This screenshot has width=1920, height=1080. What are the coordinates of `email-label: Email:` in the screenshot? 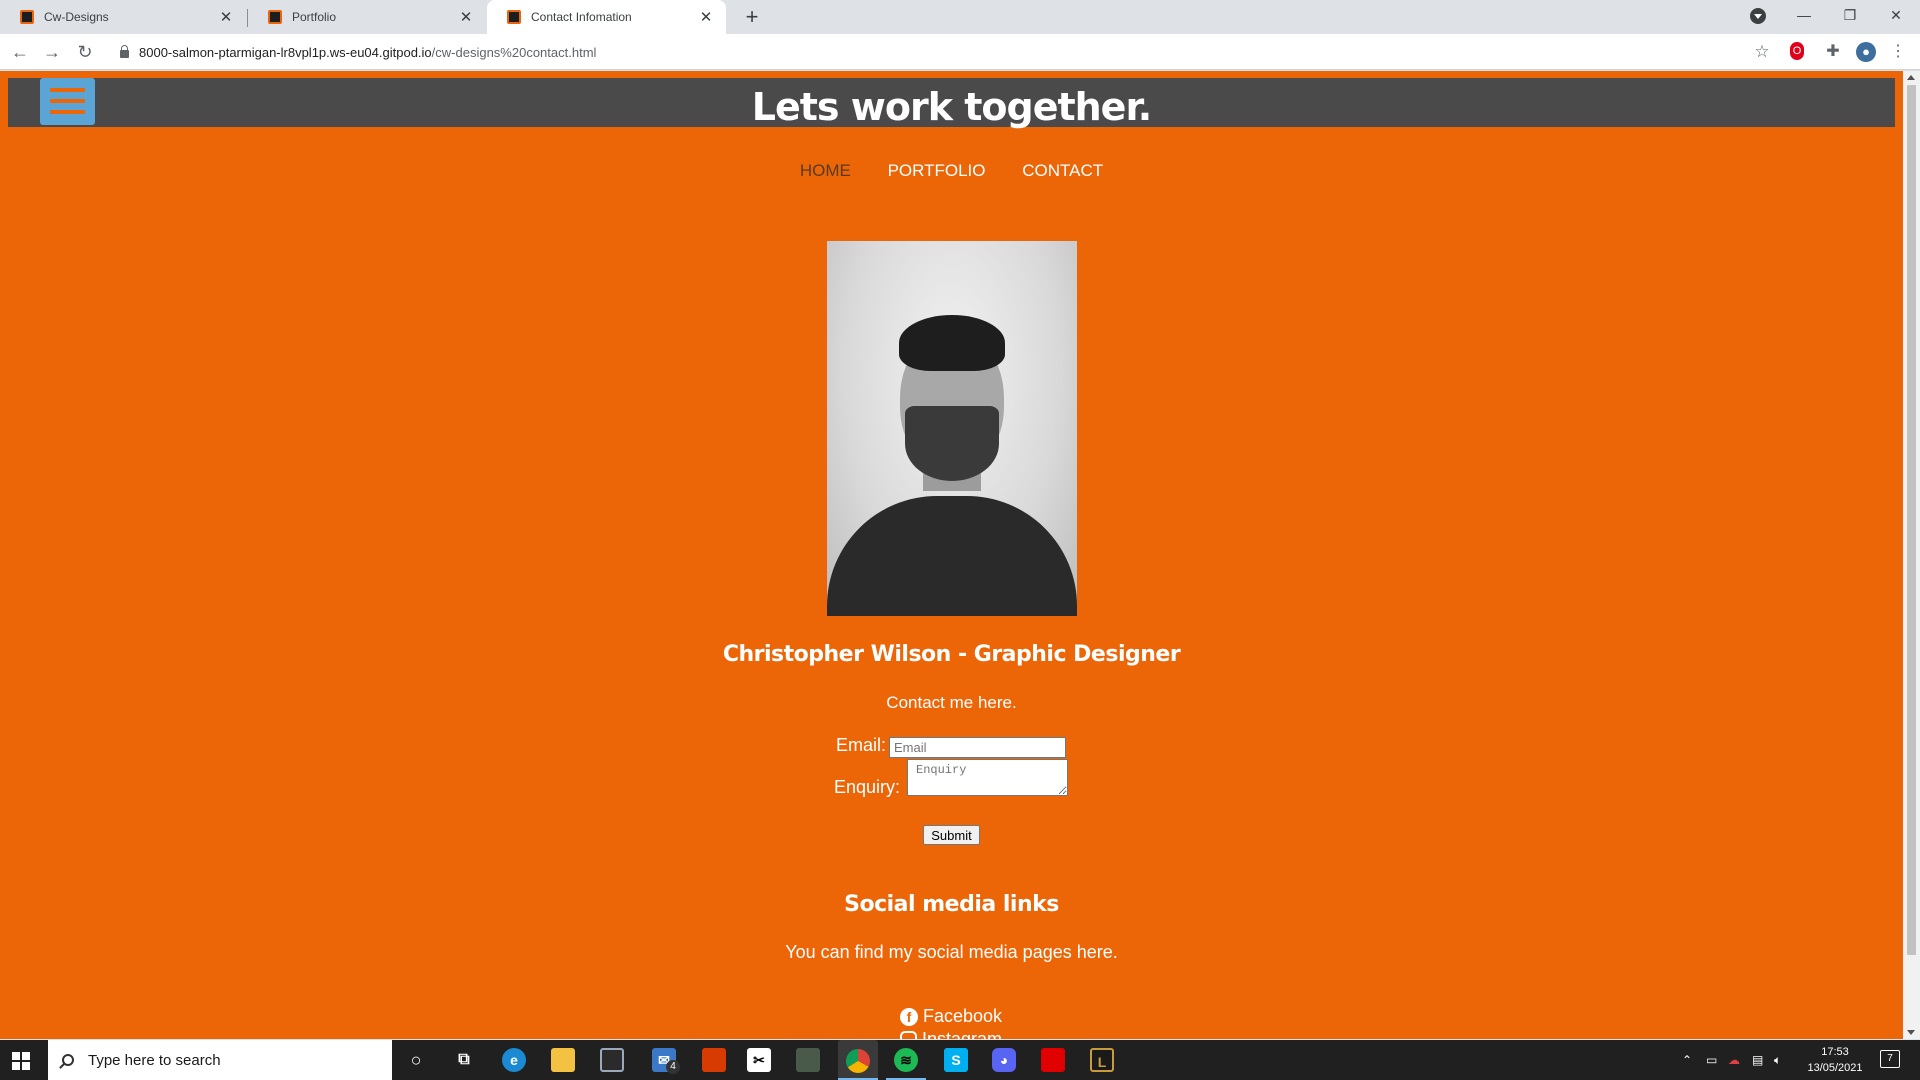 It's located at (861, 745).